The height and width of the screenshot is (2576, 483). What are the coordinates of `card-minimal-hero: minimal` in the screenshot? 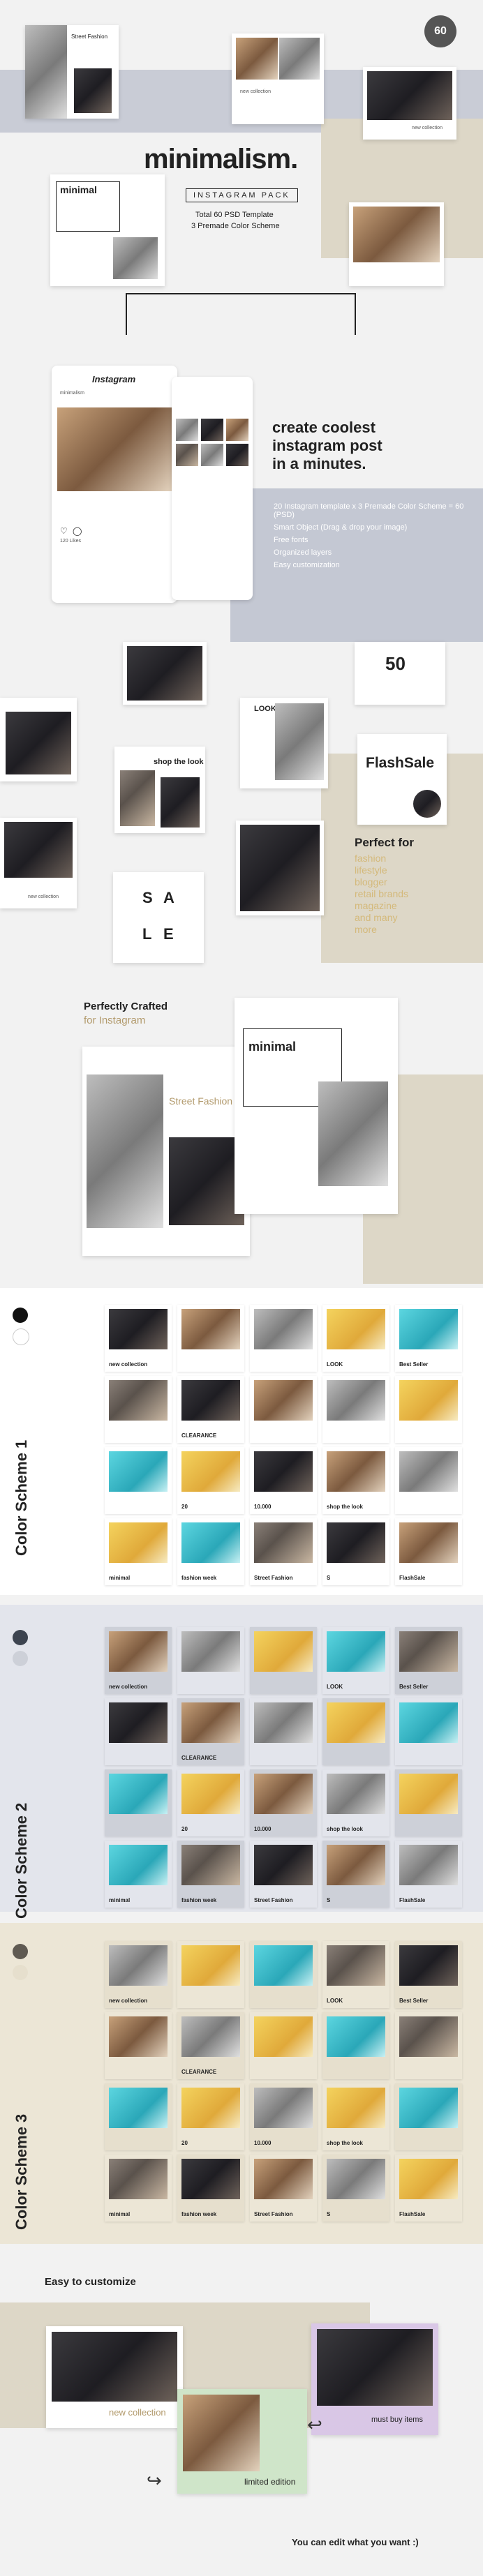 It's located at (107, 230).